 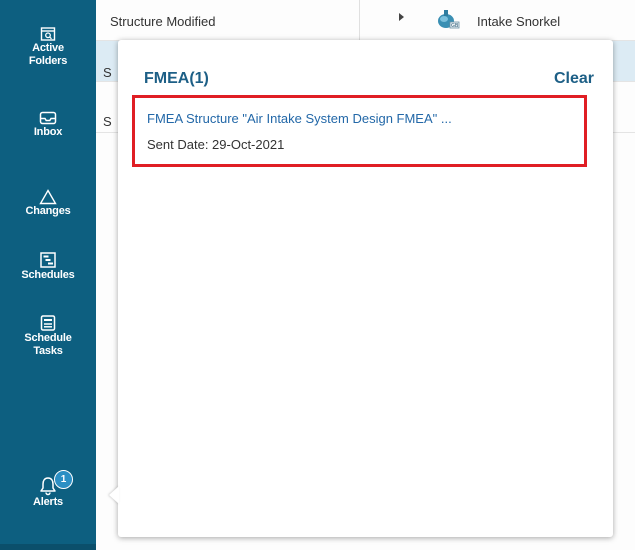 I want to click on expand-arrow-icon, so click(x=401, y=17).